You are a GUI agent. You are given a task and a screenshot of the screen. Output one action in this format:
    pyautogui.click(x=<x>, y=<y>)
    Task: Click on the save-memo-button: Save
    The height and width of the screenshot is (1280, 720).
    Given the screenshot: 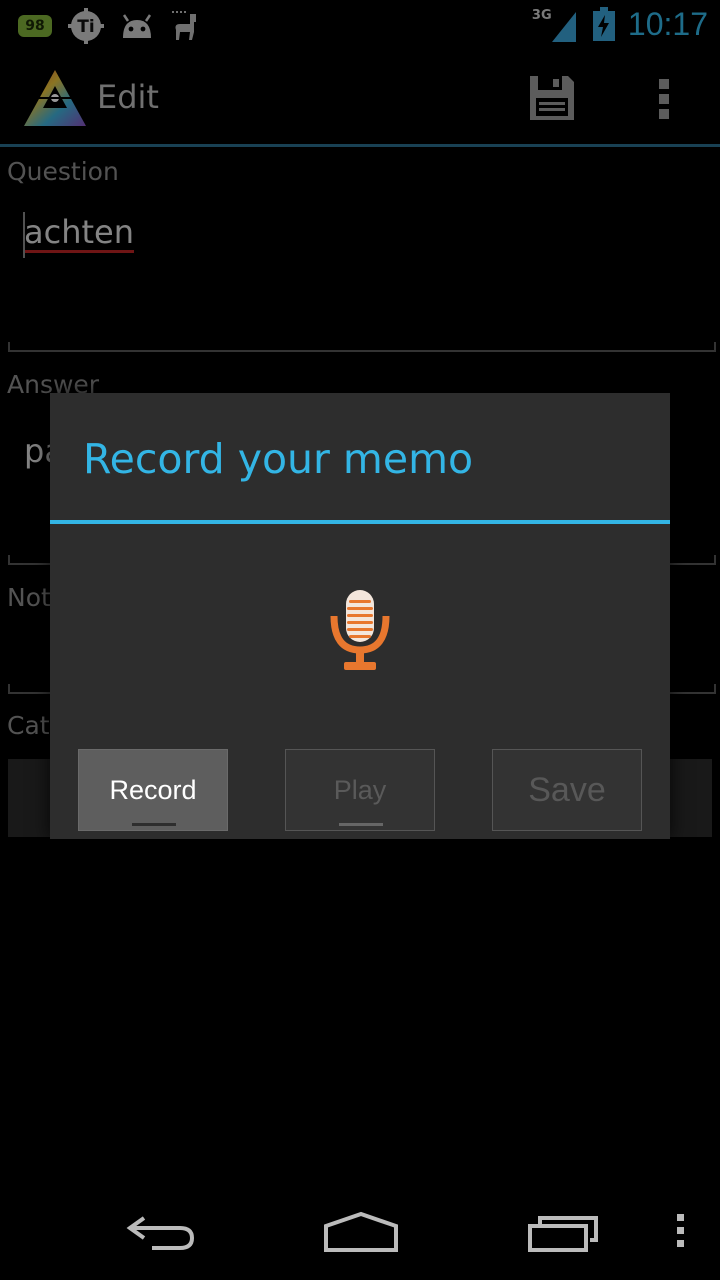 What is the action you would take?
    pyautogui.click(x=567, y=790)
    